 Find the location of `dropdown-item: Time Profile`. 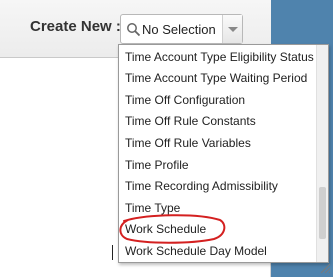

dropdown-item: Time Profile is located at coordinates (157, 165).